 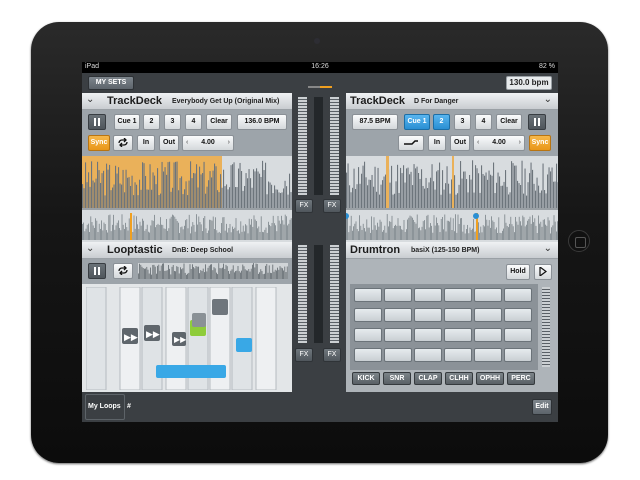 What do you see at coordinates (579, 241) in the screenshot?
I see `home-button` at bounding box center [579, 241].